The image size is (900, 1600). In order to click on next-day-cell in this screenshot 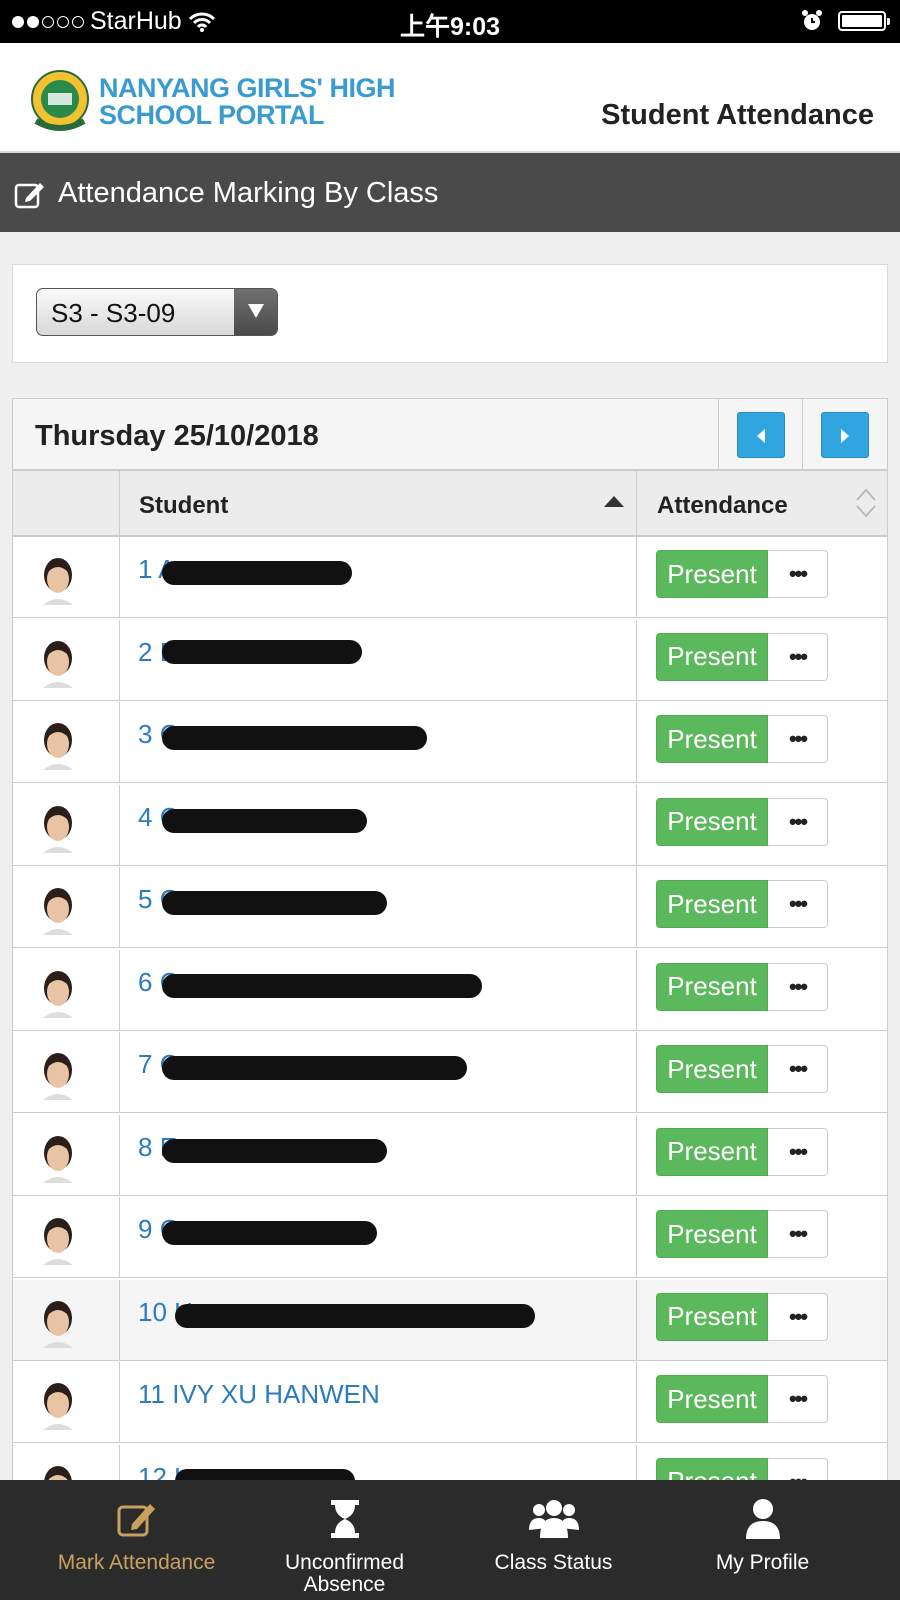, I will do `click(844, 434)`.